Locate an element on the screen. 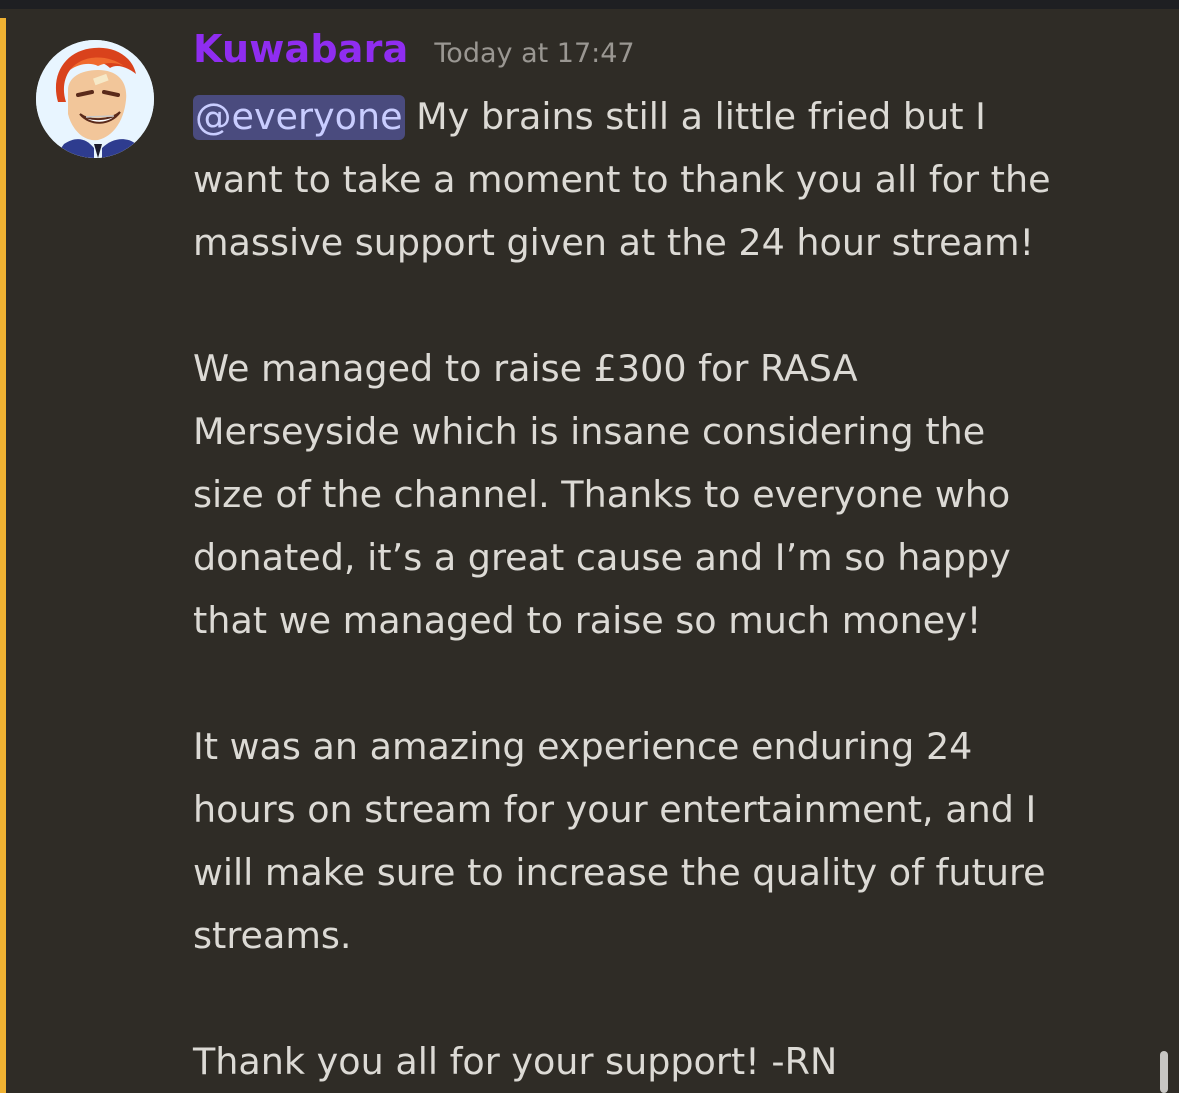 The width and height of the screenshot is (1179, 1093). avatar is located at coordinates (95, 99).